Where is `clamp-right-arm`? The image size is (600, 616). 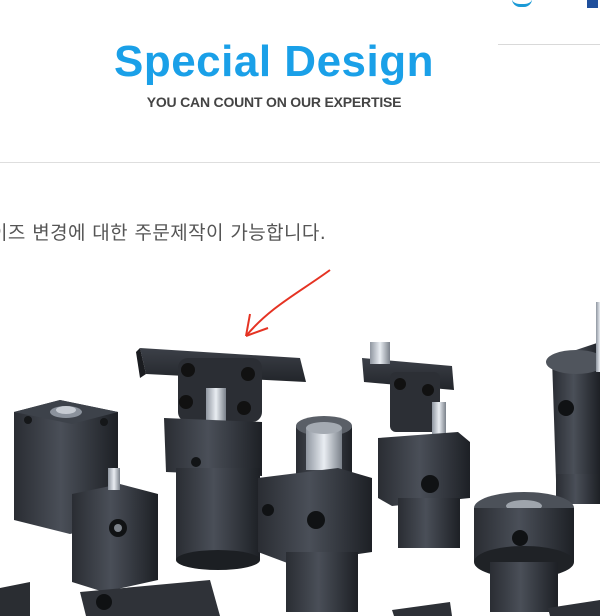 clamp-right-arm is located at coordinates (416, 445).